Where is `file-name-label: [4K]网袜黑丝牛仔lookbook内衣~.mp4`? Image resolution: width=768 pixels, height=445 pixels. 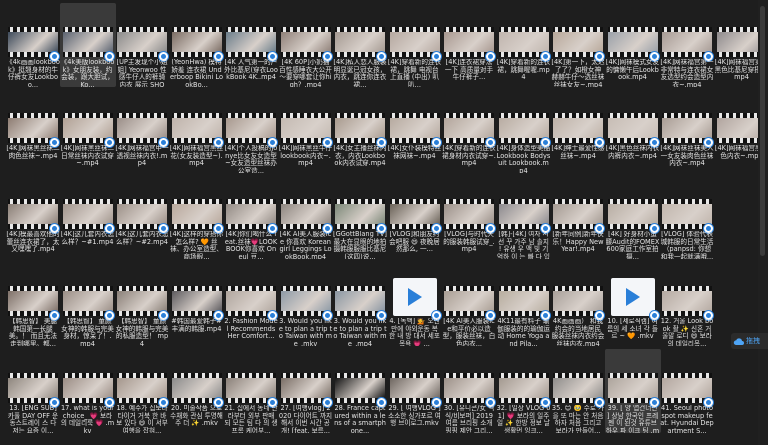
file-name-label: [4K]网袜黑丝牛仔lookbook内衣~.mp4 is located at coordinates (305, 156).